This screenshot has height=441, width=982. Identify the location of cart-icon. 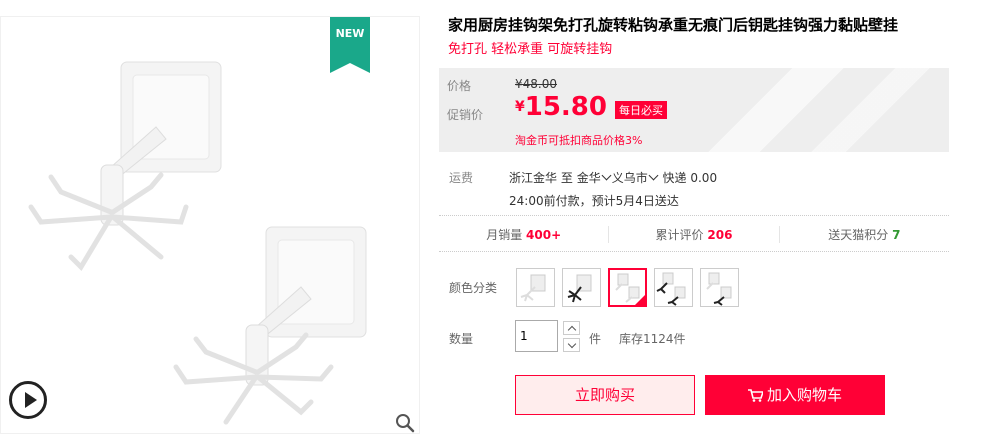
(755, 395).